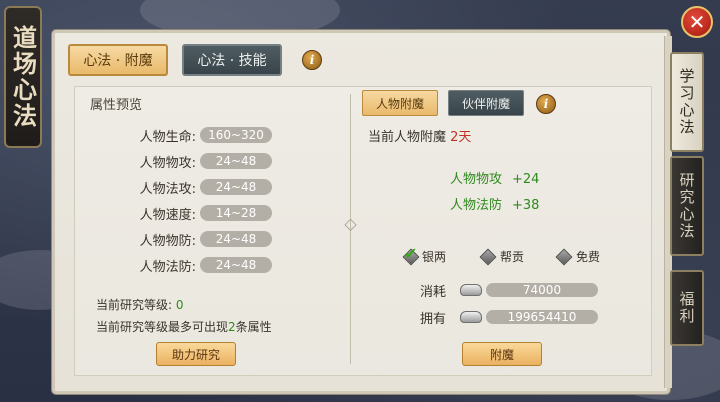  I want to click on owned-value: 199654410, so click(542, 317).